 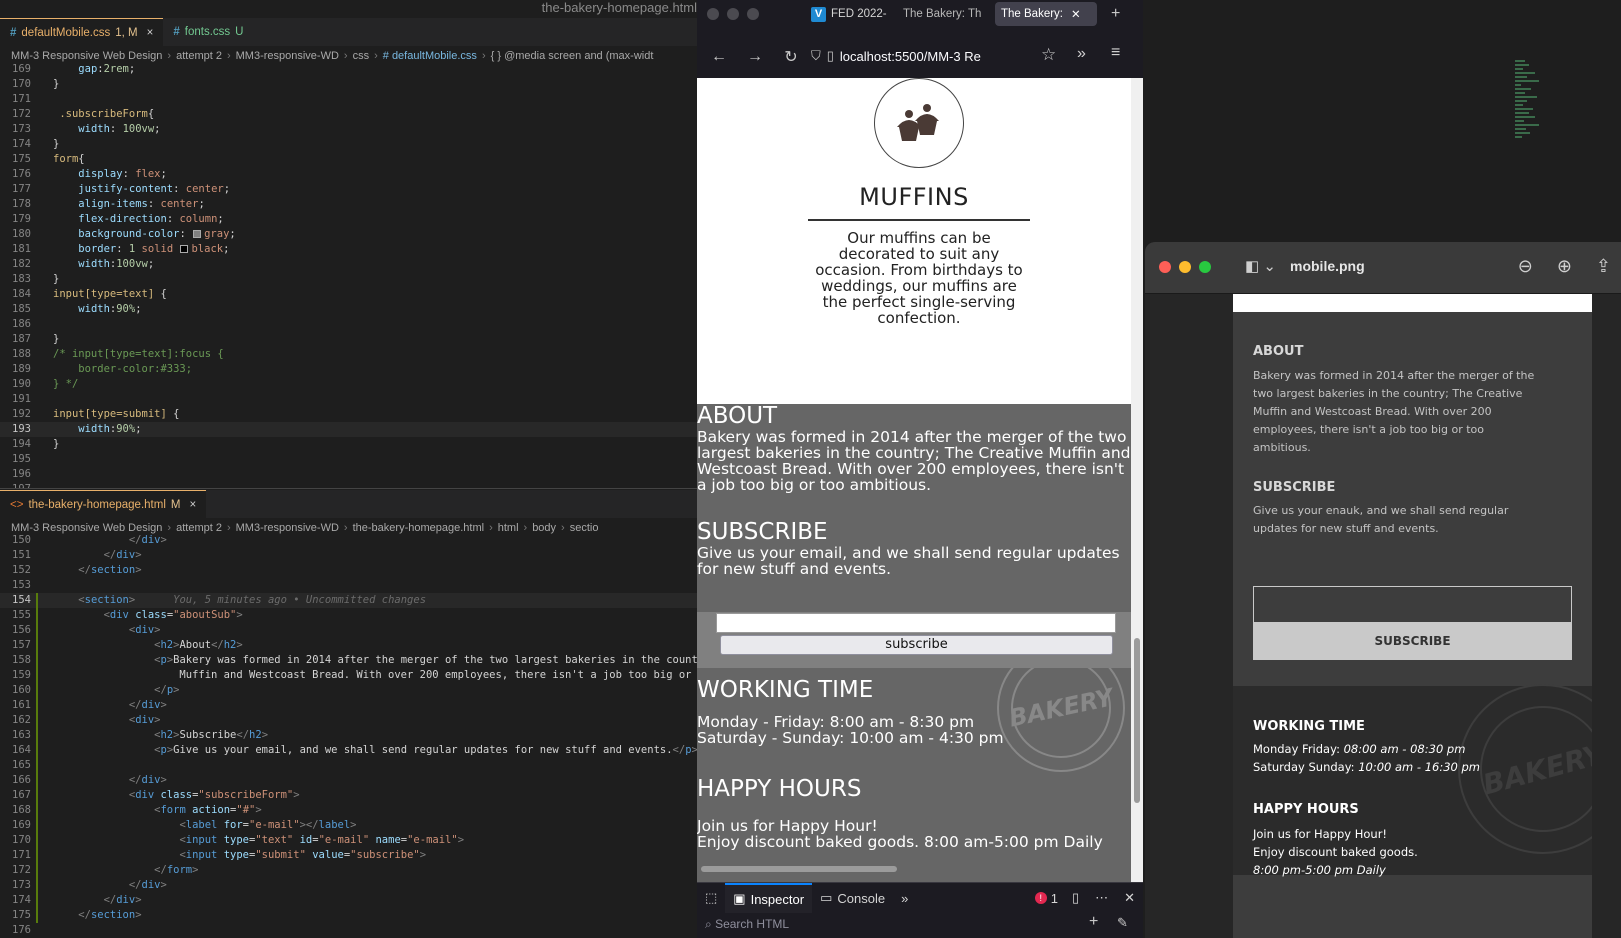 What do you see at coordinates (1122, 923) in the screenshot?
I see `eyedropper-icon: ✎` at bounding box center [1122, 923].